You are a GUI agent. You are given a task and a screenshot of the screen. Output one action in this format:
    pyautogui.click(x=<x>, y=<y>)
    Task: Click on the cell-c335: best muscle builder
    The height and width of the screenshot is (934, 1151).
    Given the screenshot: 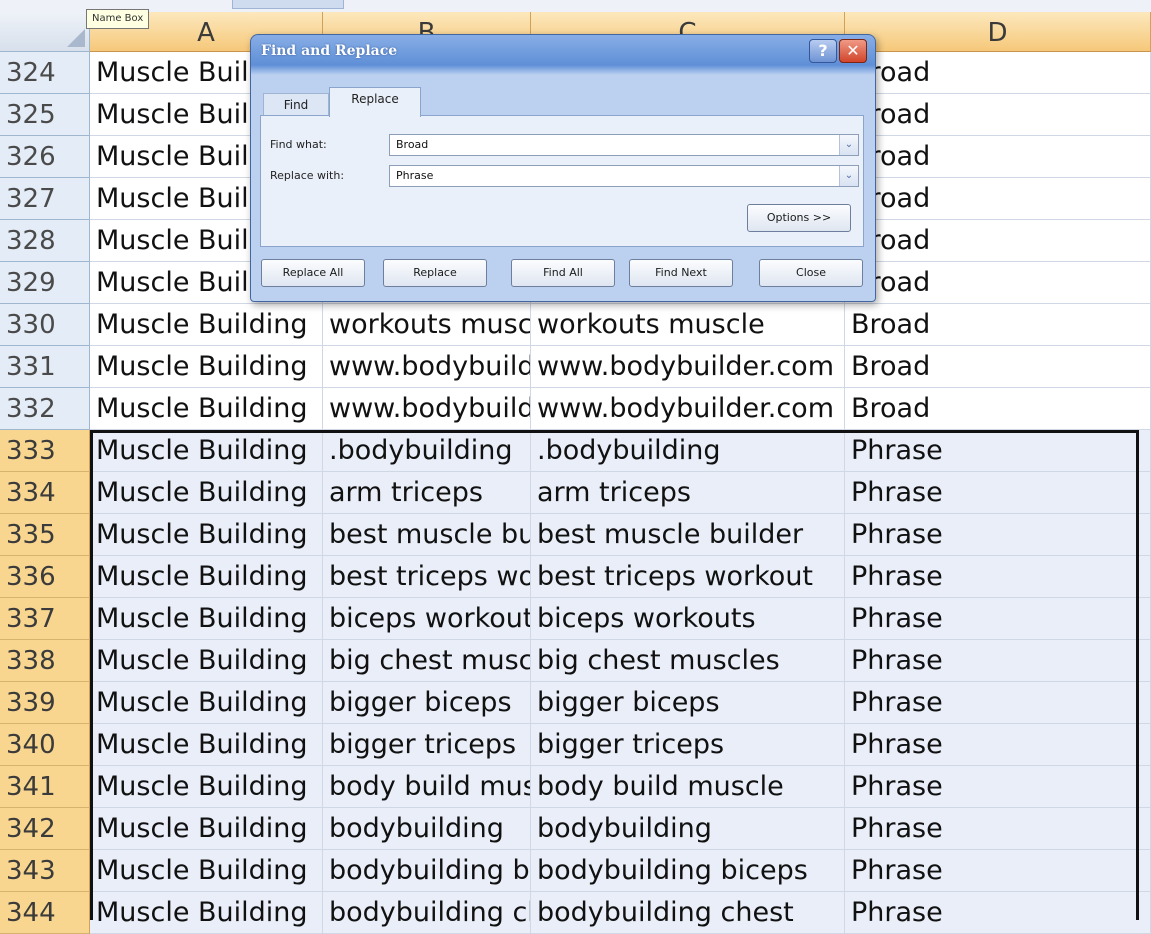 What is the action you would take?
    pyautogui.click(x=688, y=535)
    